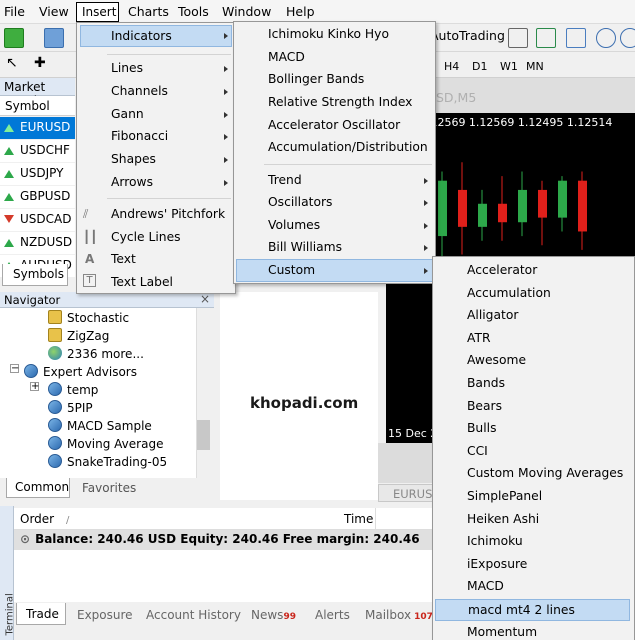 The height and width of the screenshot is (640, 635). I want to click on tab-favorites: Favorites, so click(109, 488).